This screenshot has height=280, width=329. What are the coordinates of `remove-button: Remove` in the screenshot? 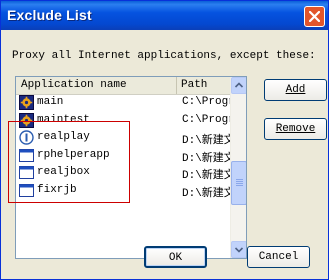 It's located at (295, 129).